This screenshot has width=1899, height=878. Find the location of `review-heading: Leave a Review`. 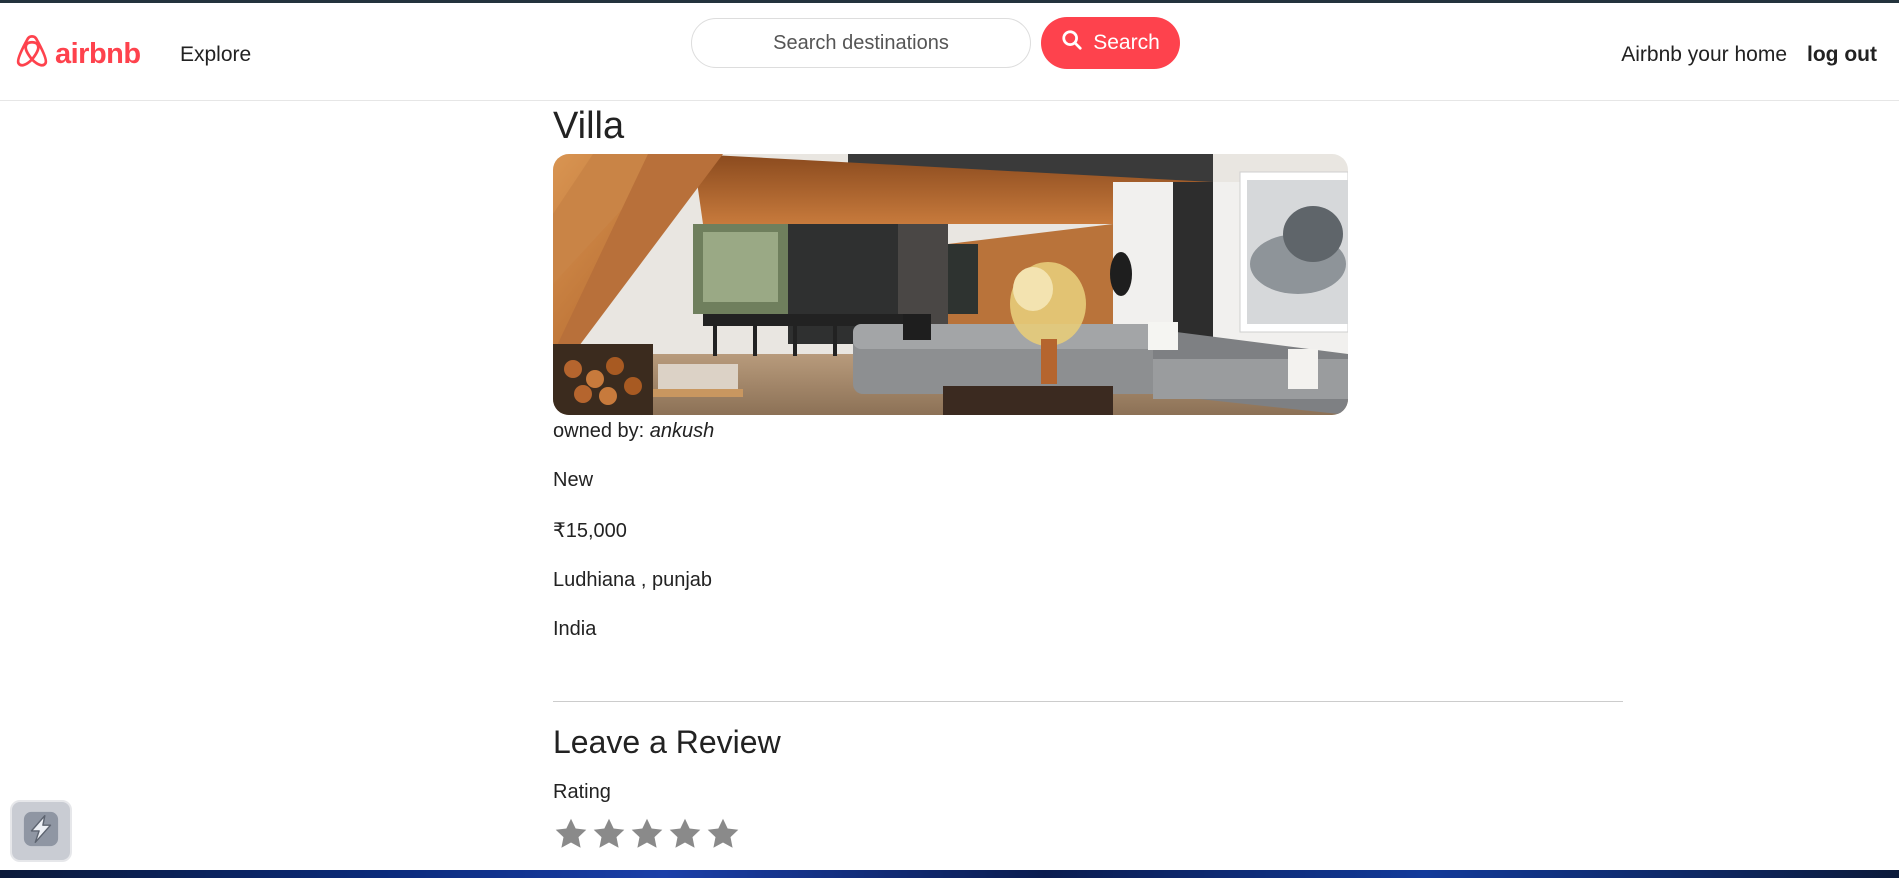

review-heading: Leave a Review is located at coordinates (667, 742).